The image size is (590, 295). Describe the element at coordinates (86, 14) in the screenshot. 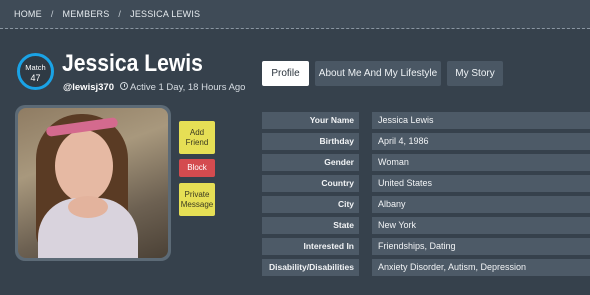

I see `breadcrumb-members: MEMBERS` at that location.